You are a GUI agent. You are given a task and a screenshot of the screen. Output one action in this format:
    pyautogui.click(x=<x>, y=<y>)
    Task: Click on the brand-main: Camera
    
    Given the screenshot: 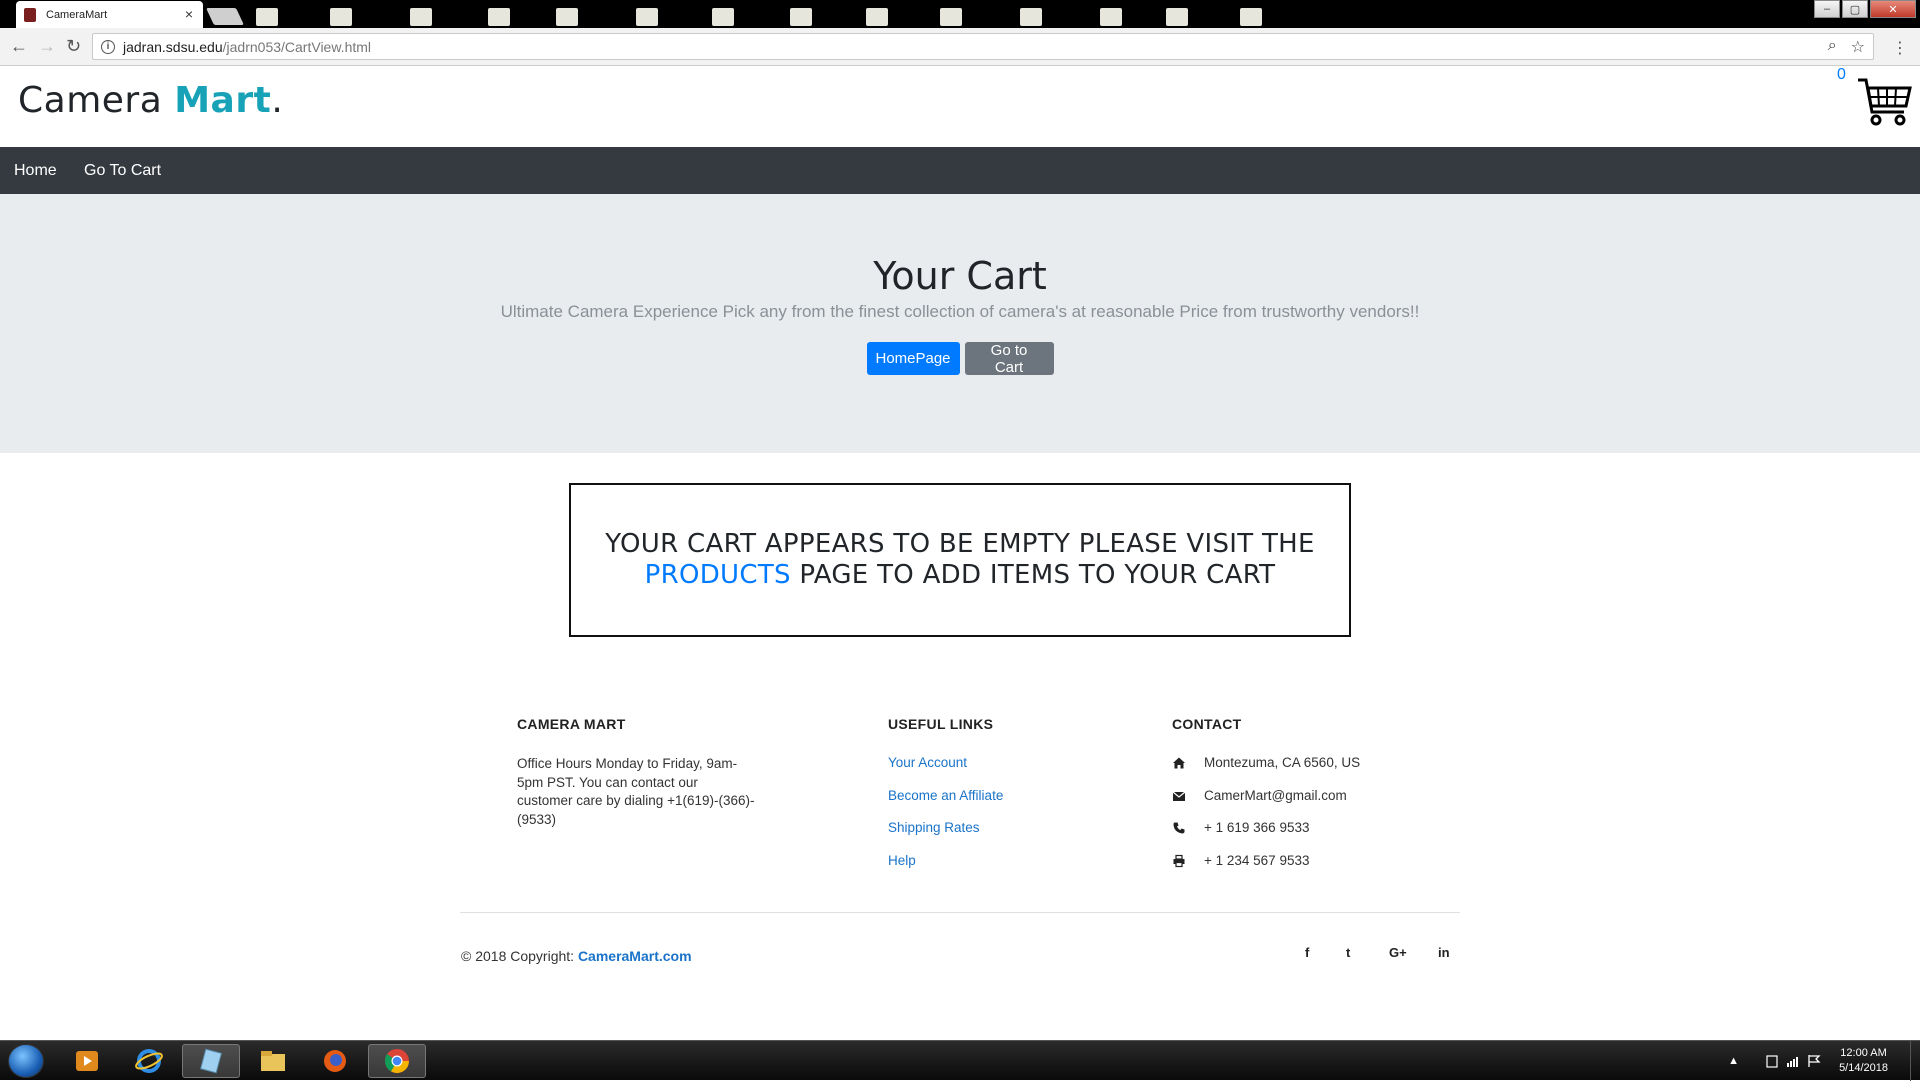 What is the action you would take?
    pyautogui.click(x=96, y=100)
    